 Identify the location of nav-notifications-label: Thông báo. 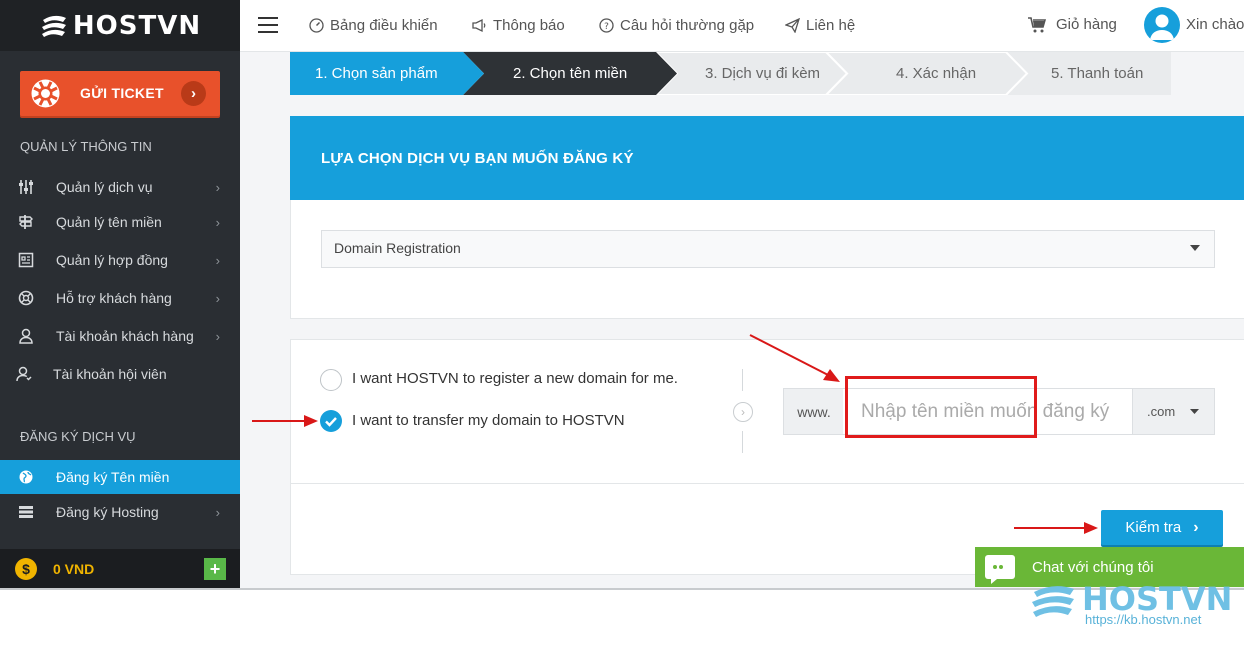
(529, 25).